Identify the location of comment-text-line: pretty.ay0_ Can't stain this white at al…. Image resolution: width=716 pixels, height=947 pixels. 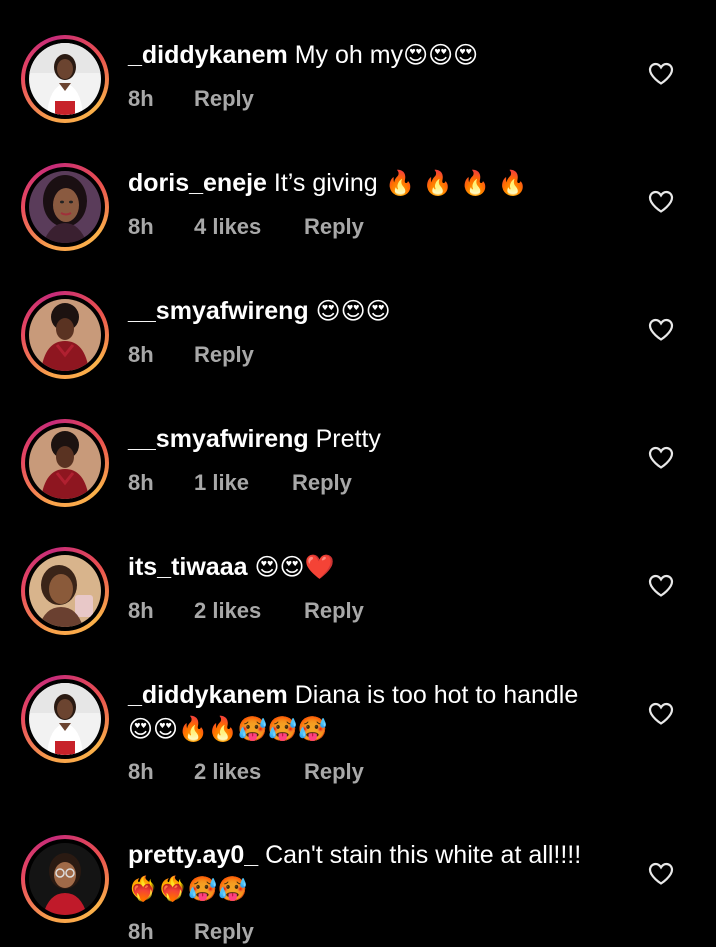
(378, 855).